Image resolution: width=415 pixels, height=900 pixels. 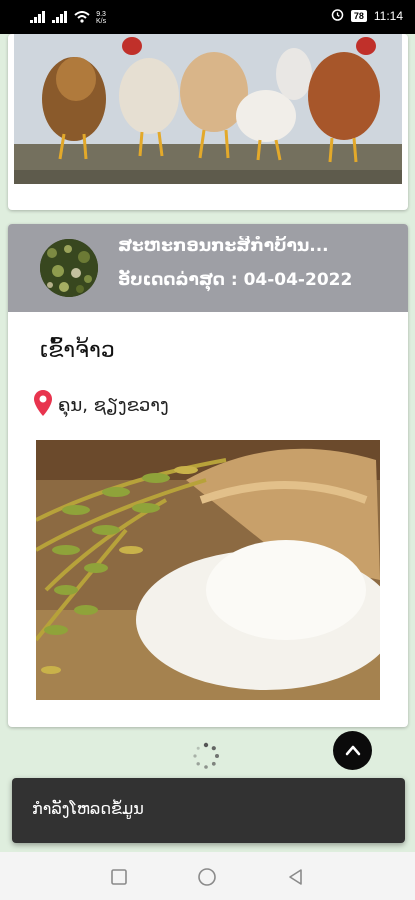 What do you see at coordinates (69, 268) in the screenshot?
I see `avatar` at bounding box center [69, 268].